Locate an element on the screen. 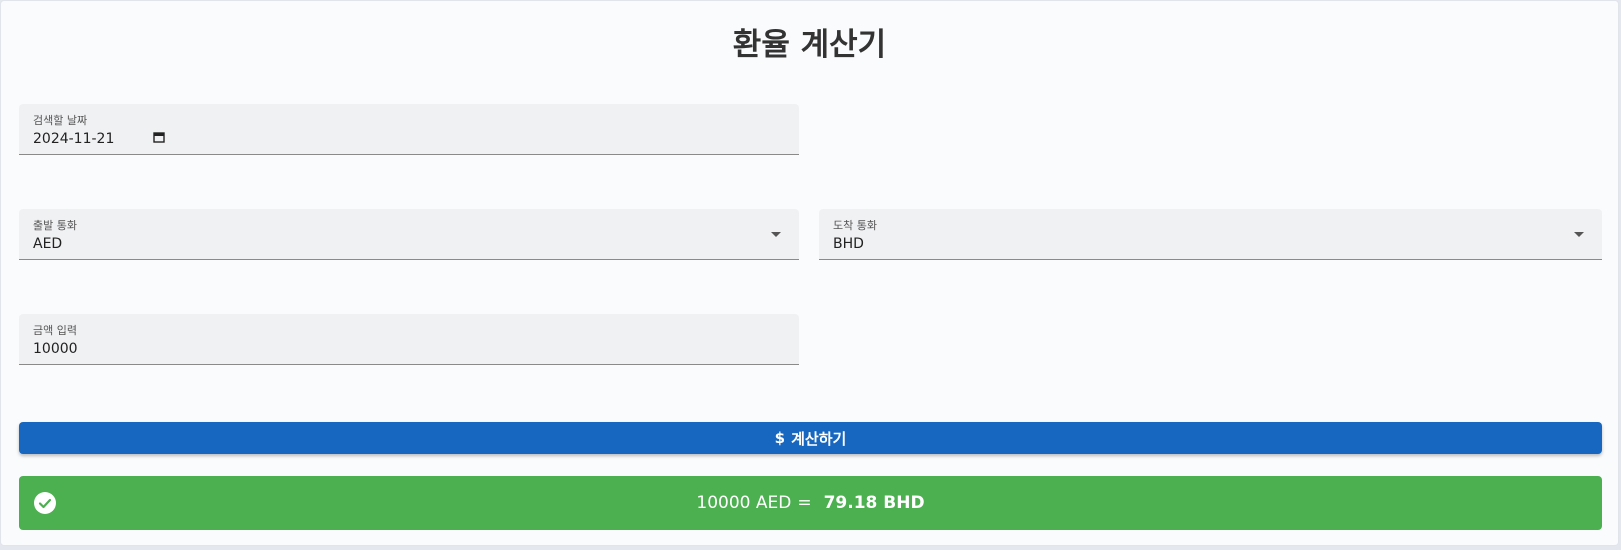 This screenshot has height=550, width=1621. from-currency-select: 출발 통화 AED is located at coordinates (409, 234).